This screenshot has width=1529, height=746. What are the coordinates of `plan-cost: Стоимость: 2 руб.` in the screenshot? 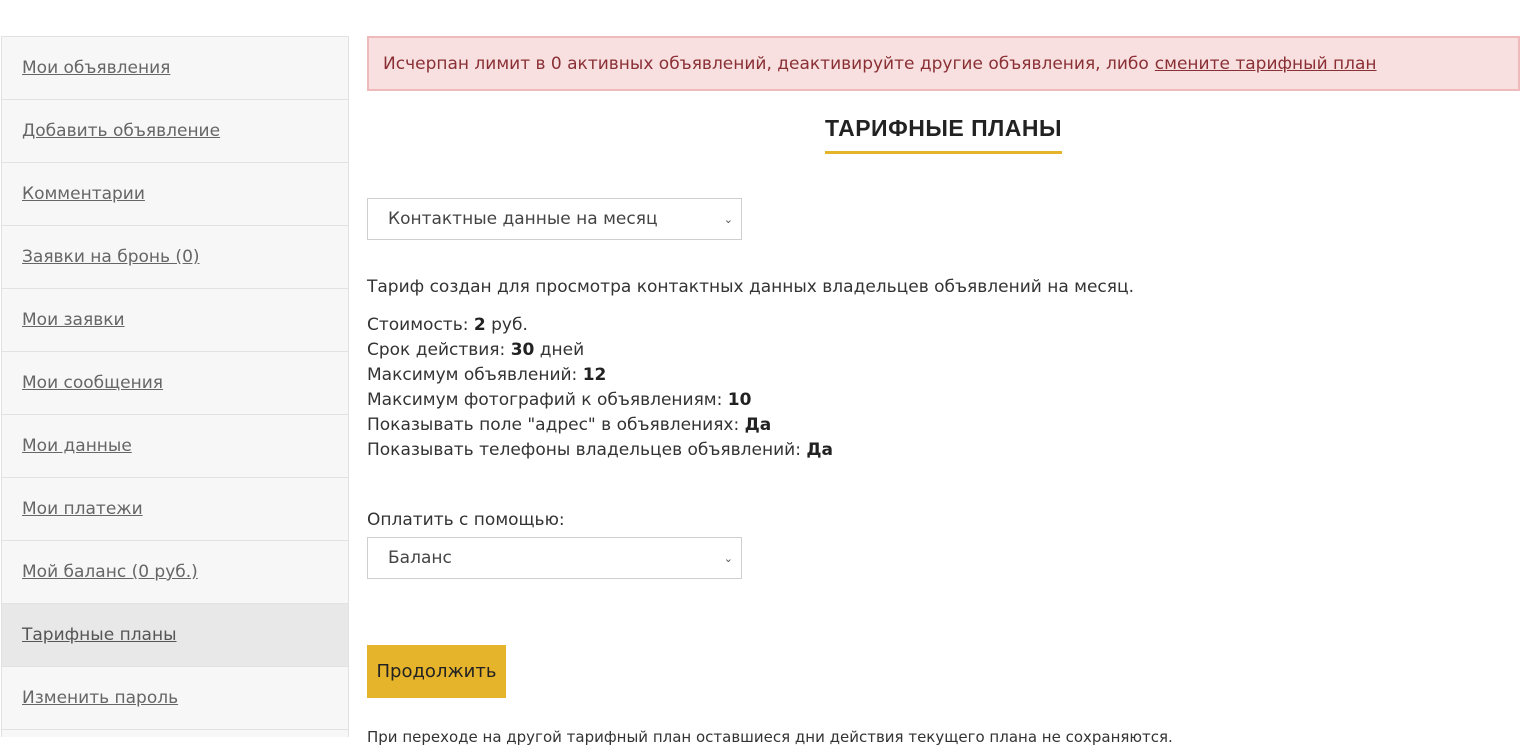 It's located at (943, 325).